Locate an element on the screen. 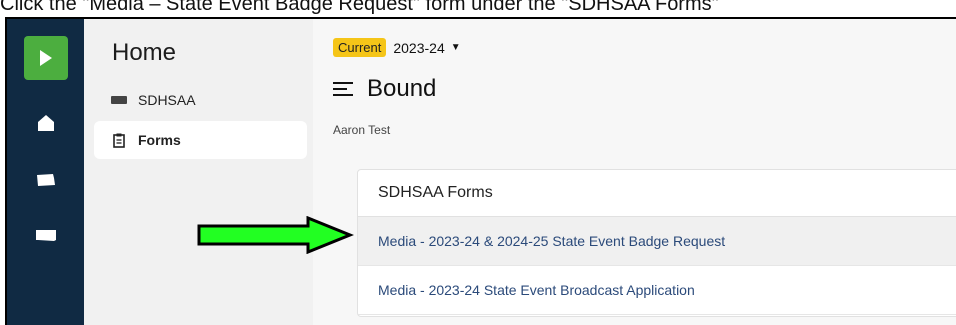  play-icon is located at coordinates (46, 58).